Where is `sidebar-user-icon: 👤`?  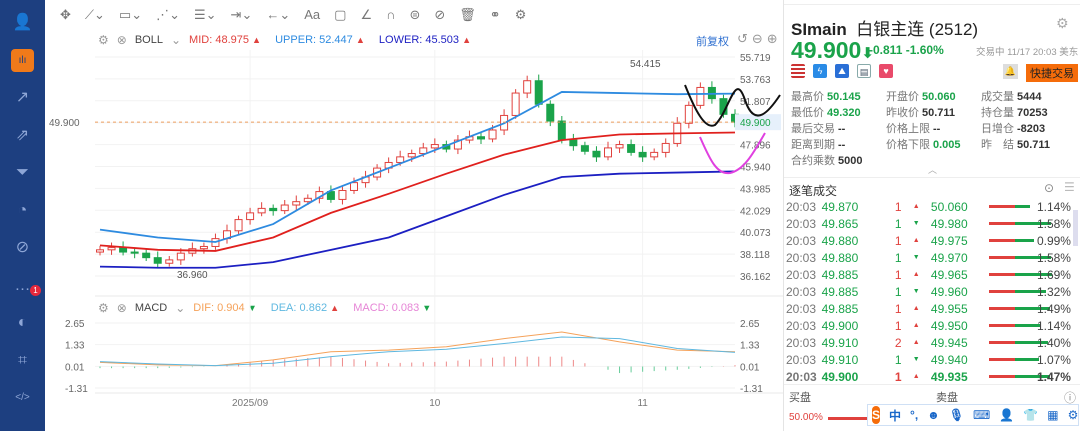 sidebar-user-icon: 👤 is located at coordinates (22, 22).